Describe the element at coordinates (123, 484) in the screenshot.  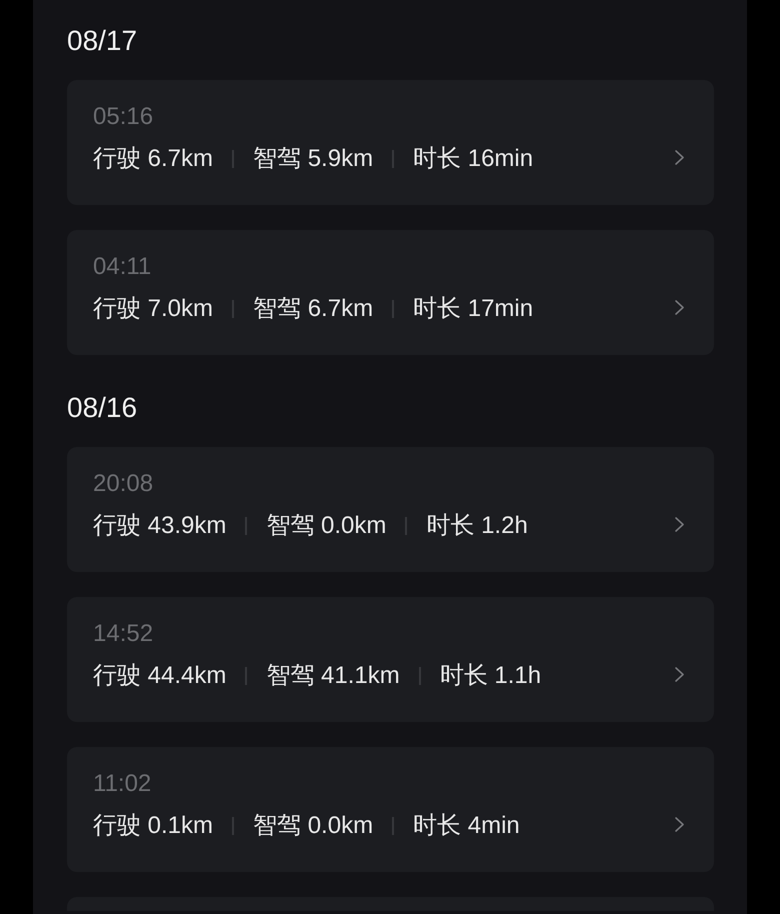
I see `trip-time: 20:08` at that location.